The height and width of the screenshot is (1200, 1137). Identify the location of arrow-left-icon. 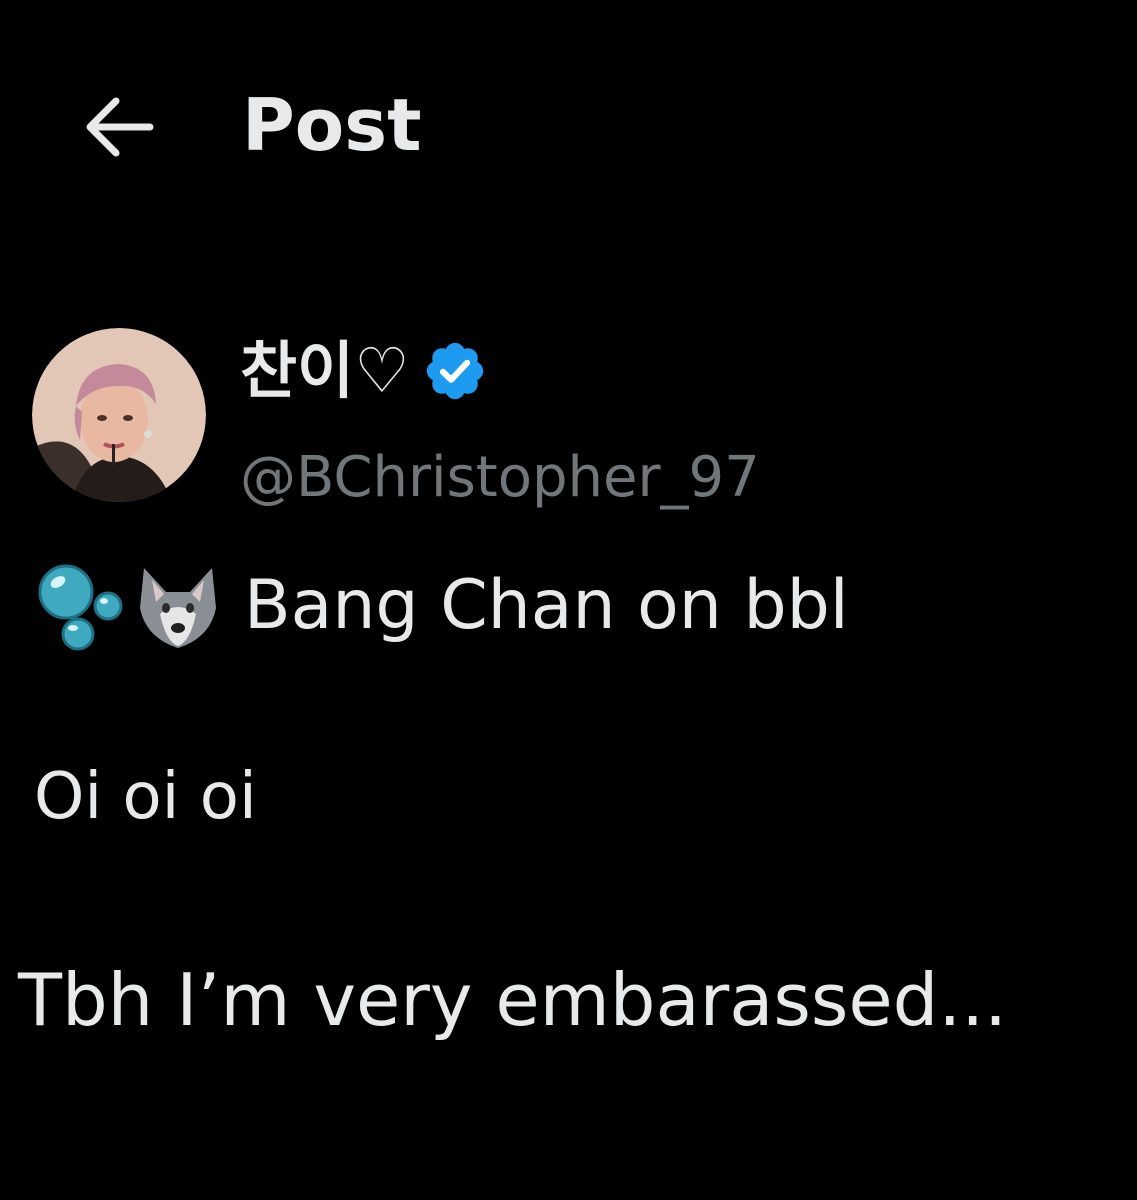
(120, 127).